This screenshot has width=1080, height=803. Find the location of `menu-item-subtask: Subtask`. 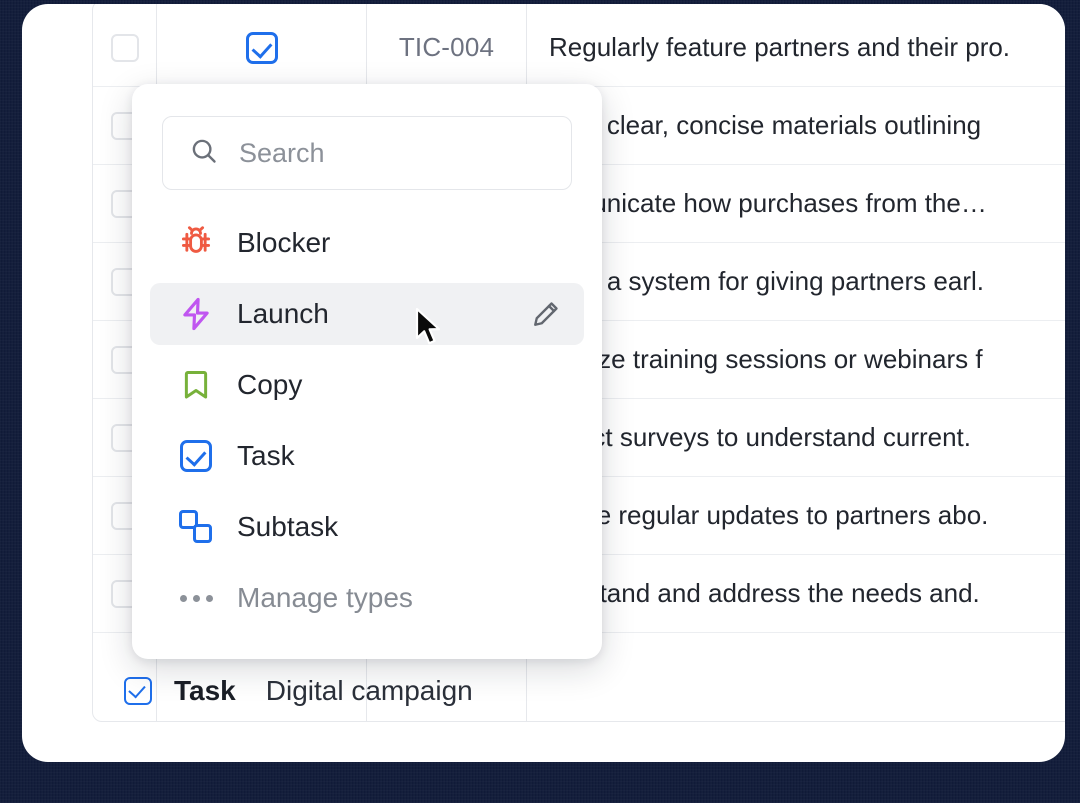

menu-item-subtask: Subtask is located at coordinates (367, 527).